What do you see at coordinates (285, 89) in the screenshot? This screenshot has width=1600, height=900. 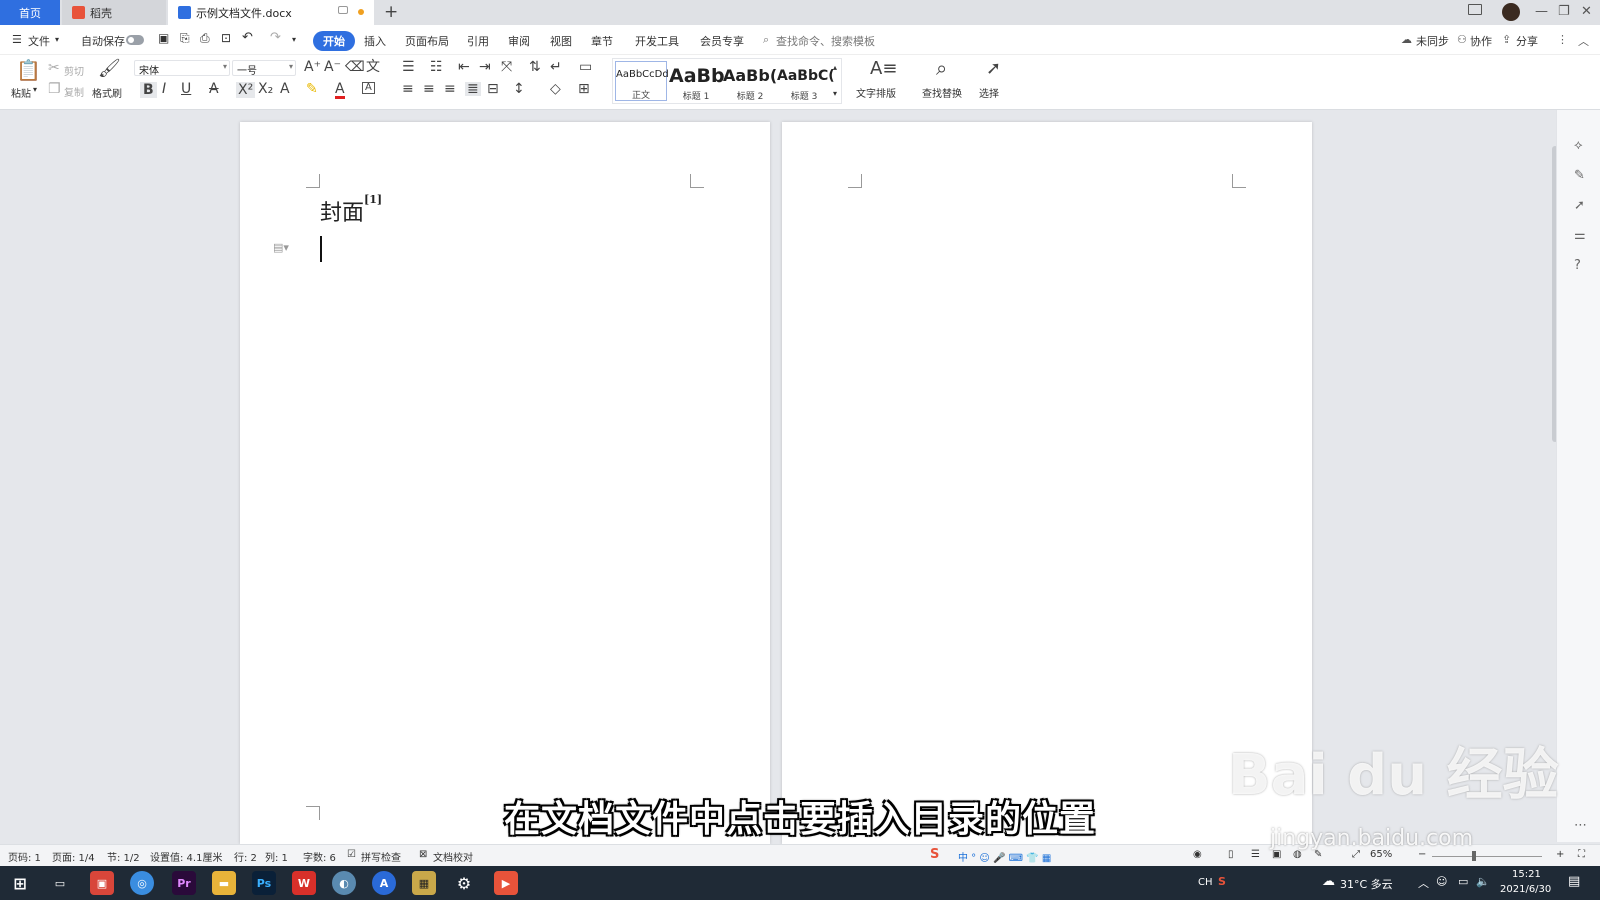 I see `text-effect-icon: A` at bounding box center [285, 89].